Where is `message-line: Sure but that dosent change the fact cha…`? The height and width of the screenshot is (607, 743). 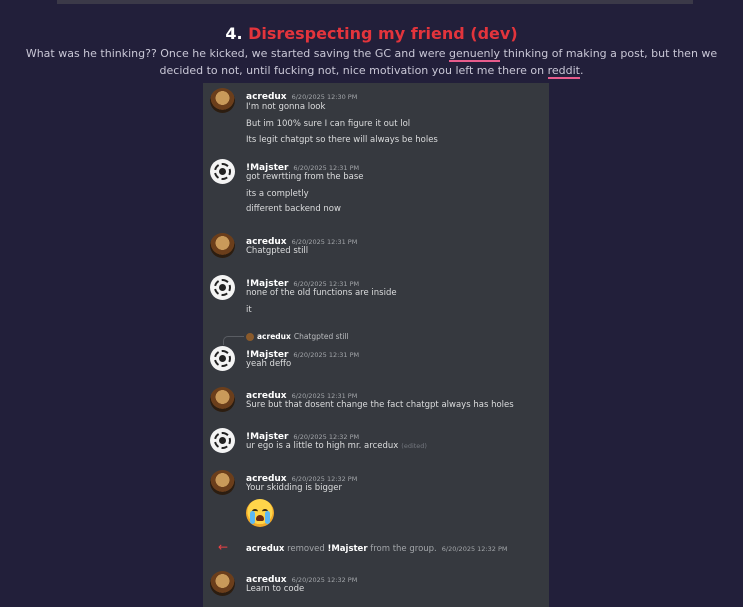 message-line: Sure but that dosent change the fact cha… is located at coordinates (380, 405).